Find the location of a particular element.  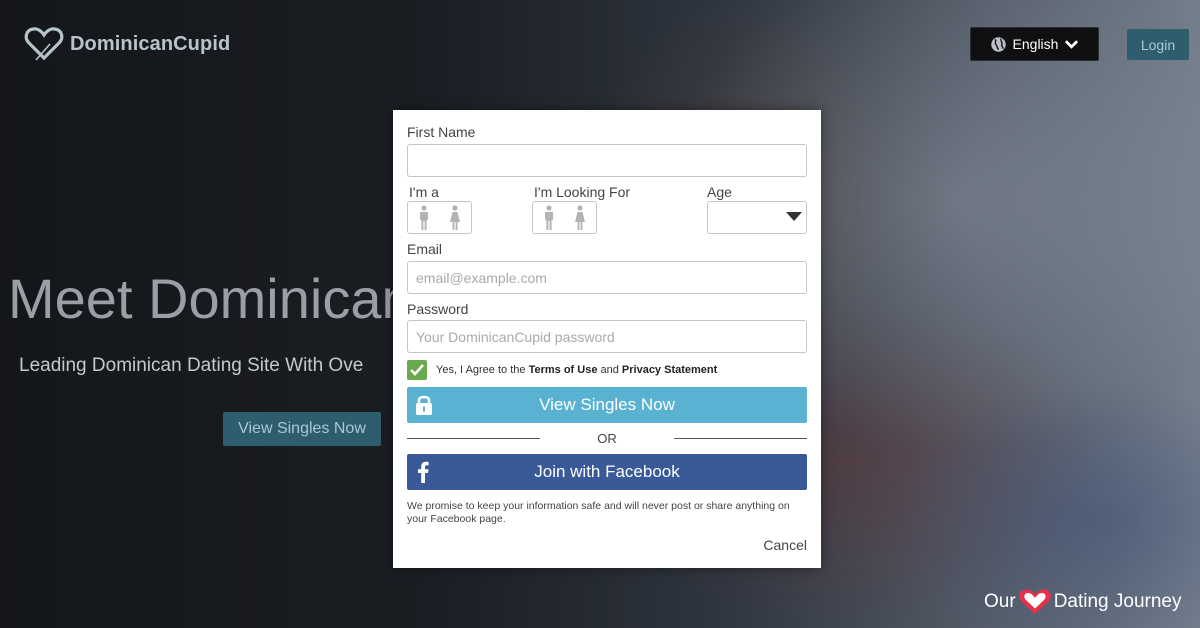

our-dating-journey-watermark: Our Dating Journey is located at coordinates (1082, 602).